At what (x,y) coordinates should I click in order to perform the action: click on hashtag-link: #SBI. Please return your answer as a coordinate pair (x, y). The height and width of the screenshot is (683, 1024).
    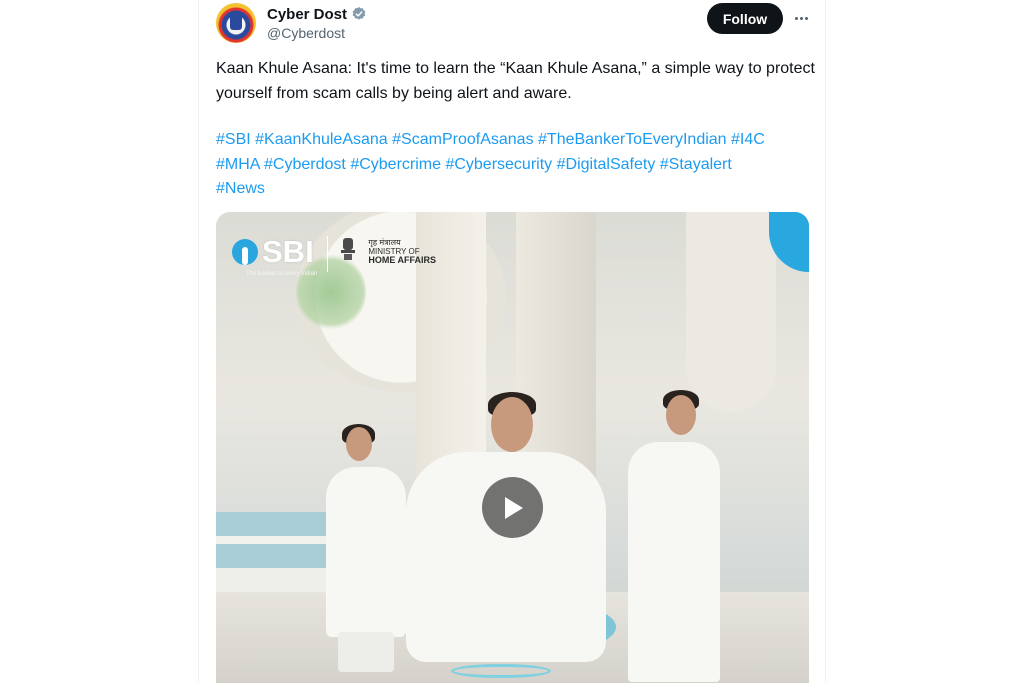
    Looking at the image, I should click on (233, 139).